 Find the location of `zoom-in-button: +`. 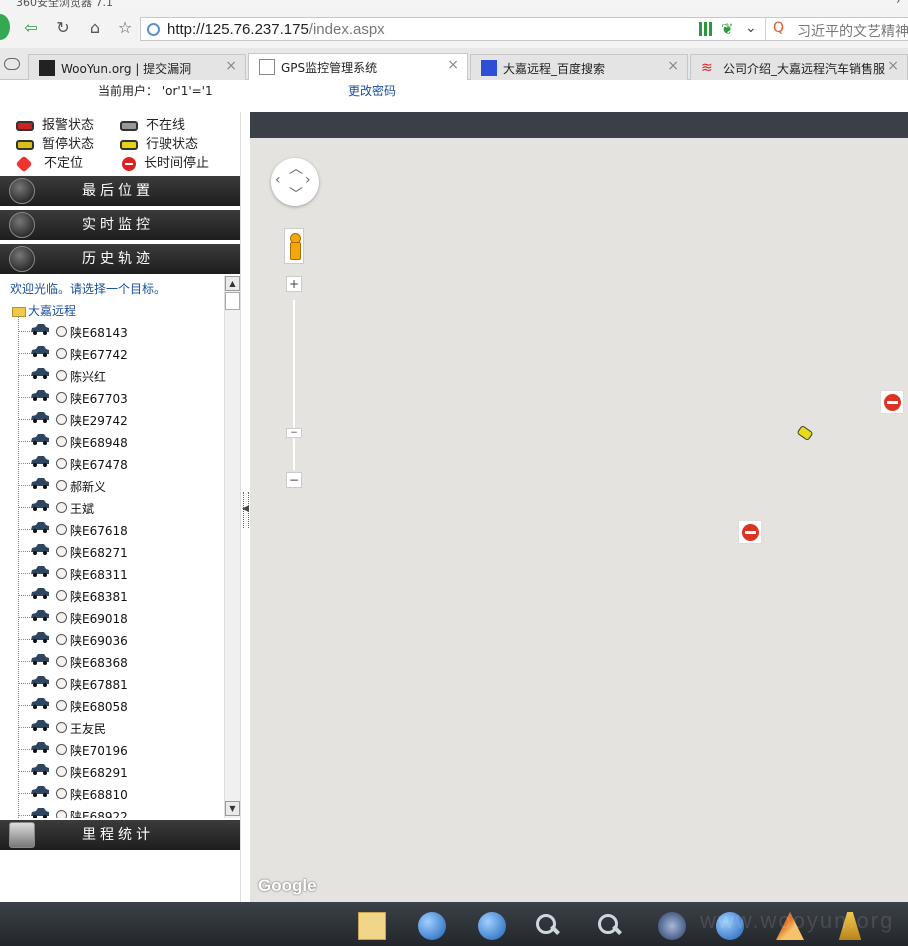

zoom-in-button: + is located at coordinates (294, 284).